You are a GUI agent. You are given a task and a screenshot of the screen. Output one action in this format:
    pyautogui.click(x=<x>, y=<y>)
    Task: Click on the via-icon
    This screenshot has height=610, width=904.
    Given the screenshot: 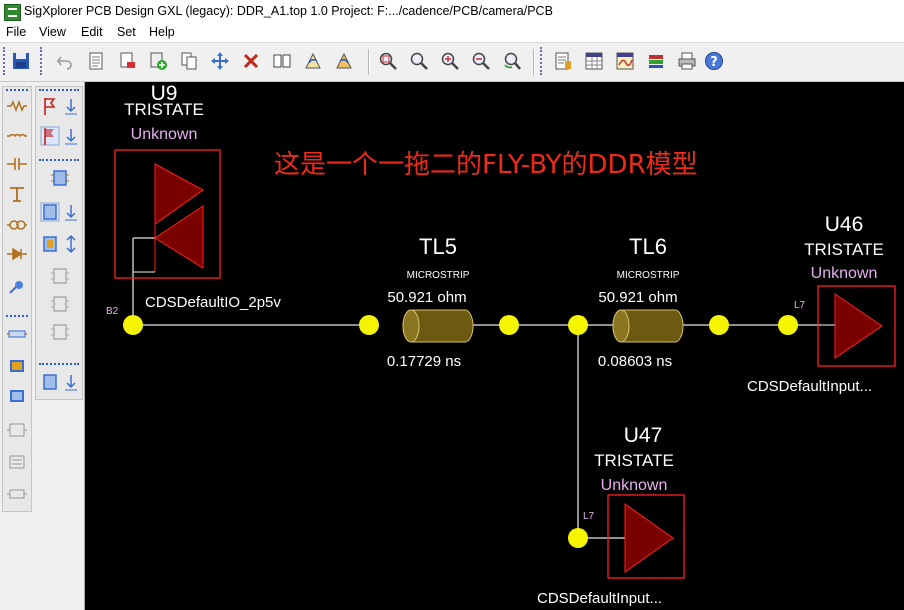 What is the action you would take?
    pyautogui.click(x=17, y=430)
    